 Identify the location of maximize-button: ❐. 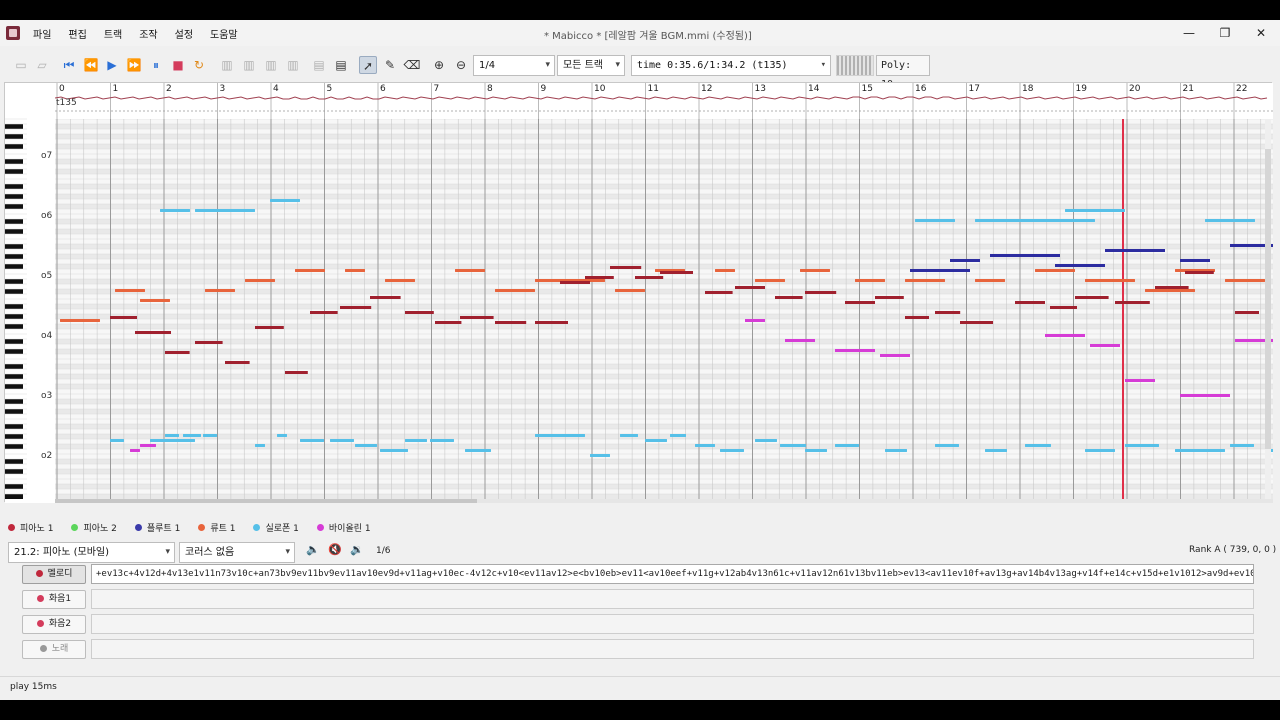
(1225, 33).